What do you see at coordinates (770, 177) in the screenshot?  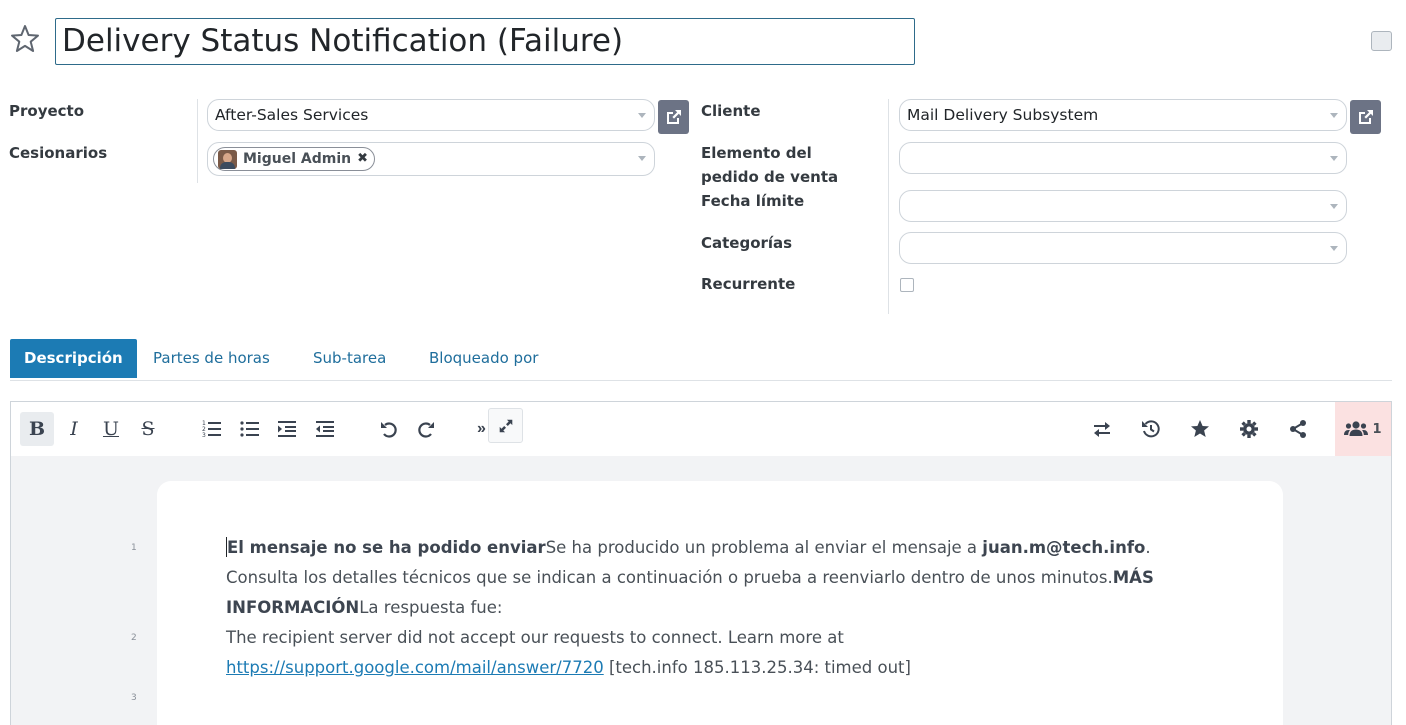 I see `sale-line-label-2: pedido de venta` at bounding box center [770, 177].